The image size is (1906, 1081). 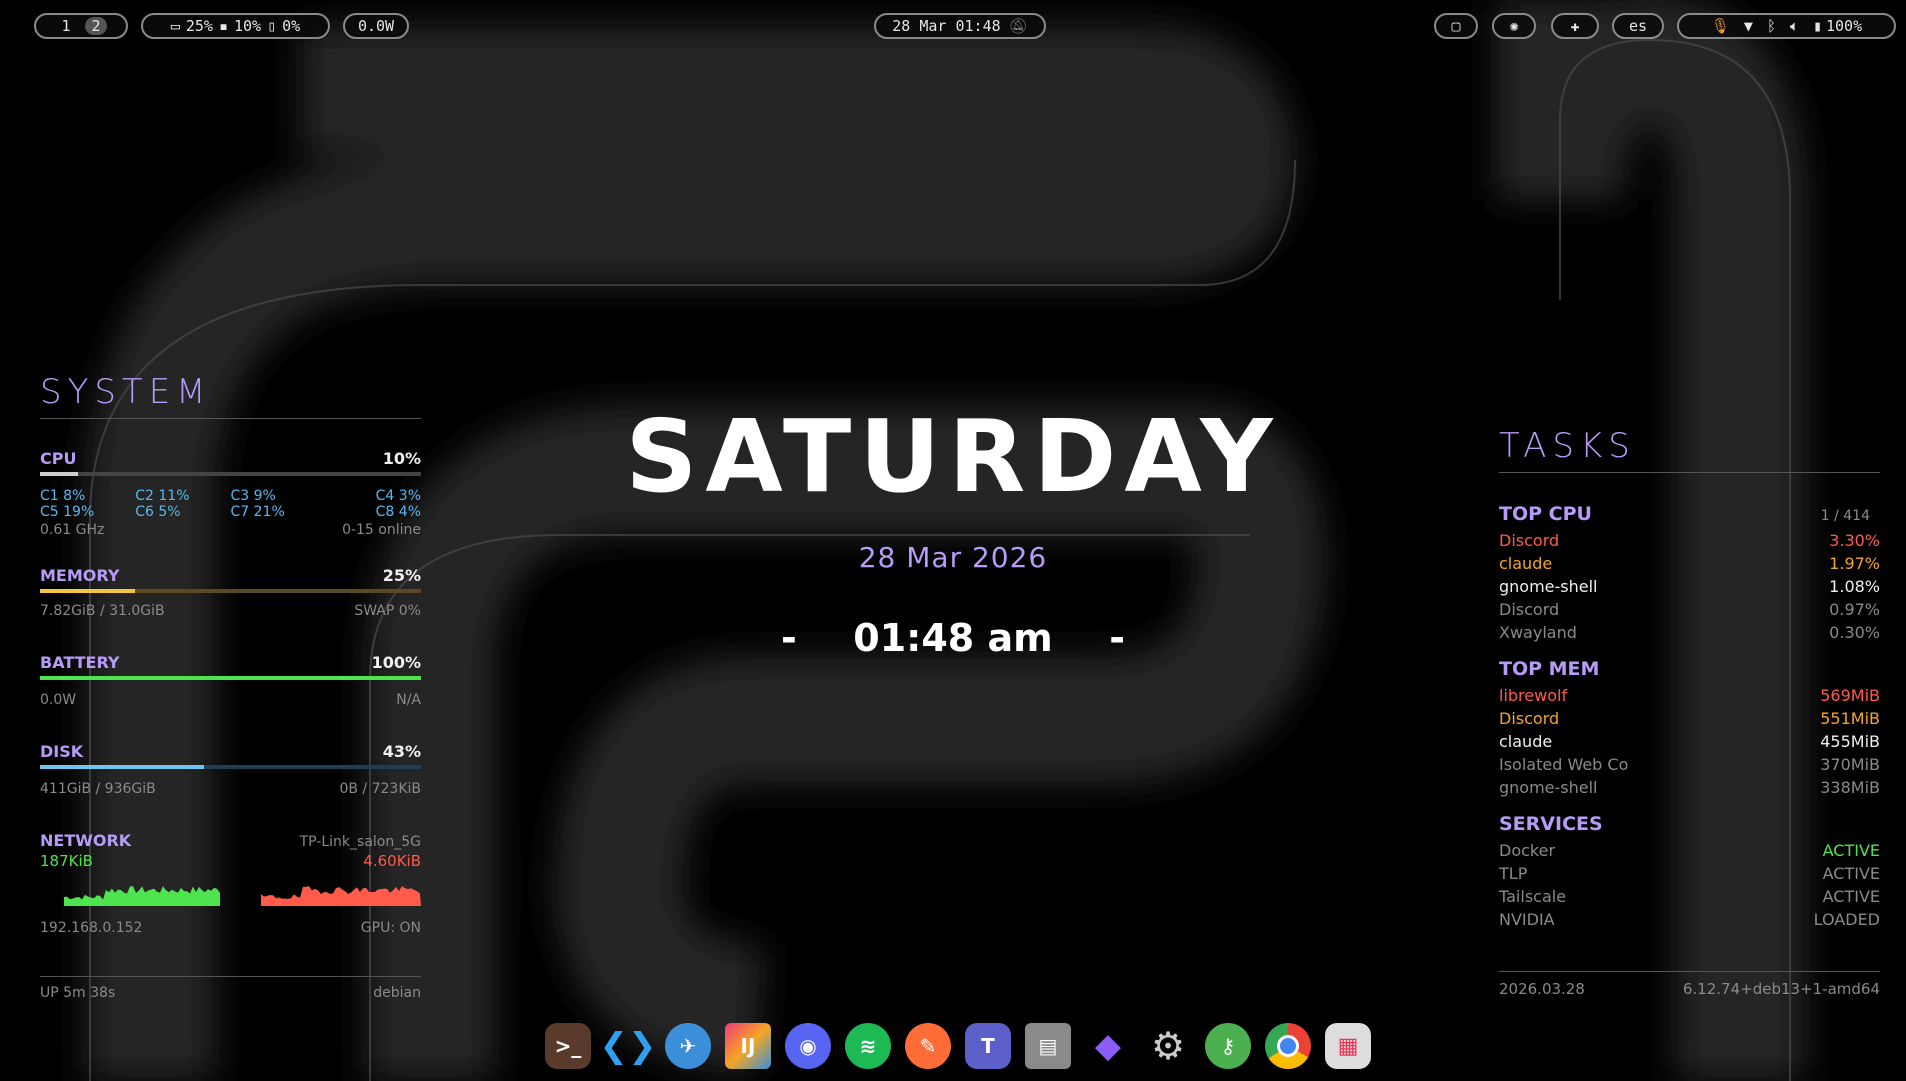 I want to click on kernel-version: 6.12.74+deb13+1-amd64, so click(x=1781, y=989).